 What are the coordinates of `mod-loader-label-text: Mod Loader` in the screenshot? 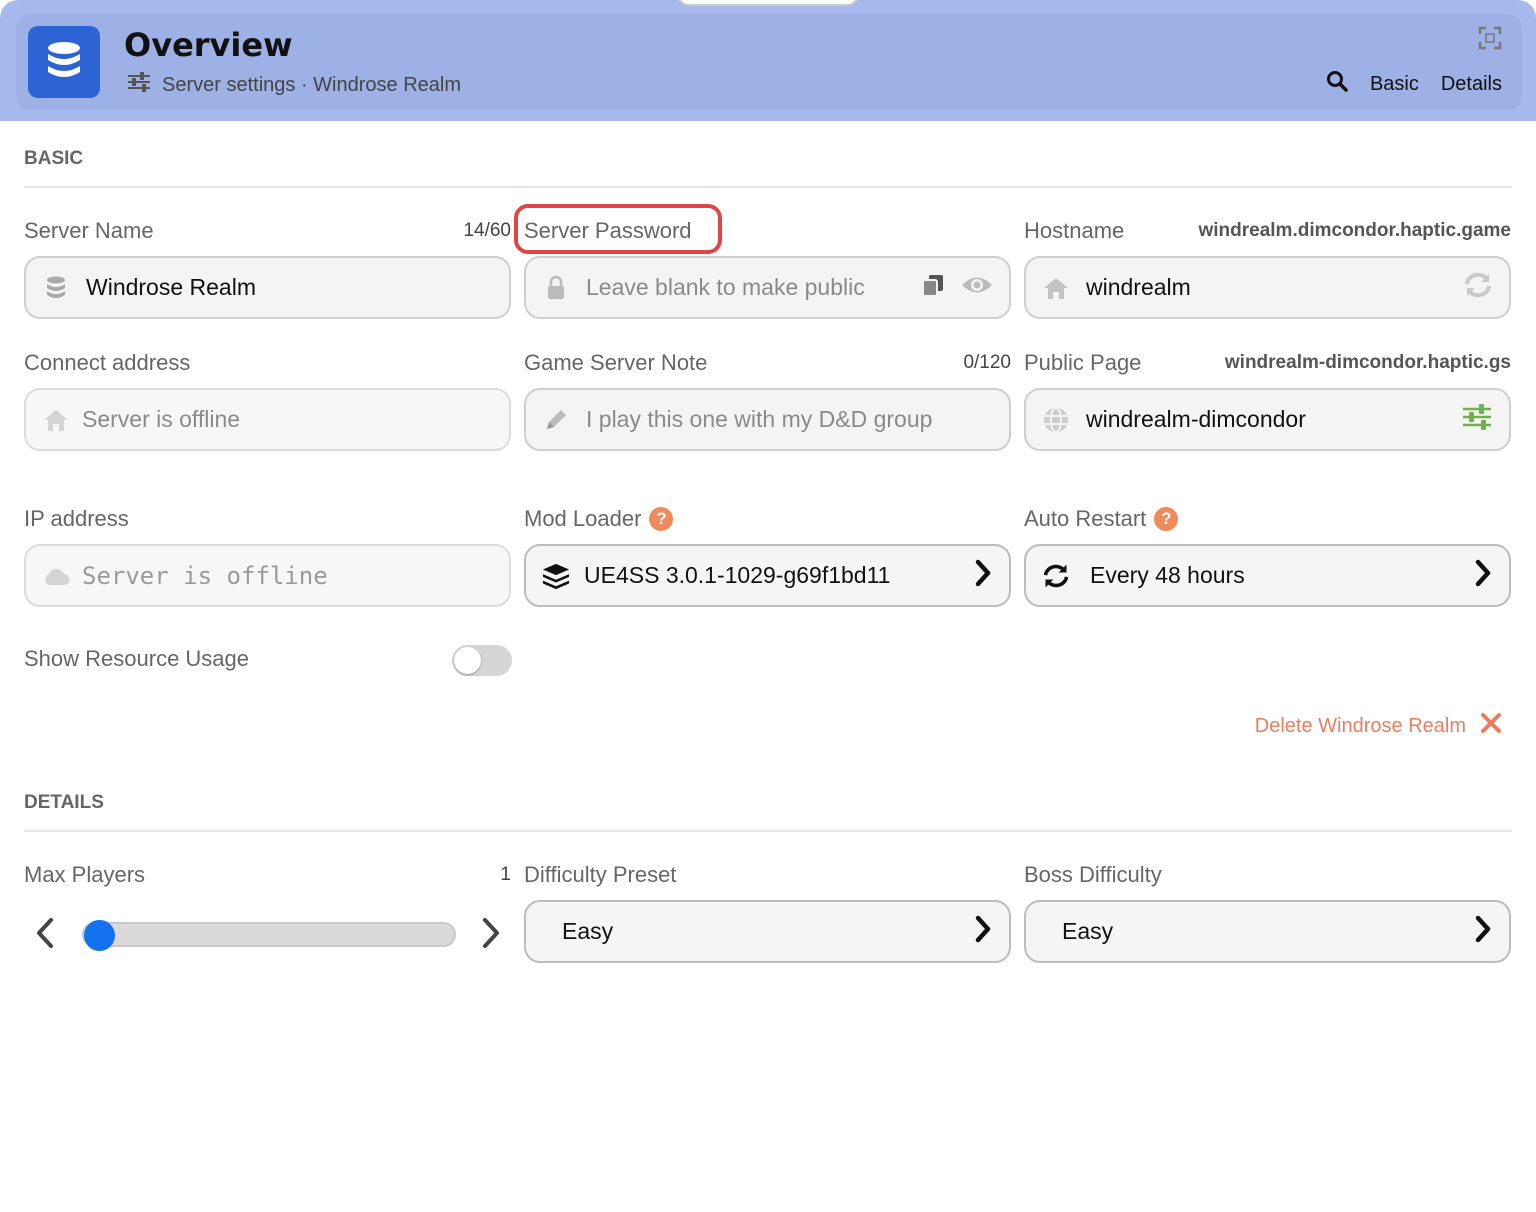 It's located at (583, 518).